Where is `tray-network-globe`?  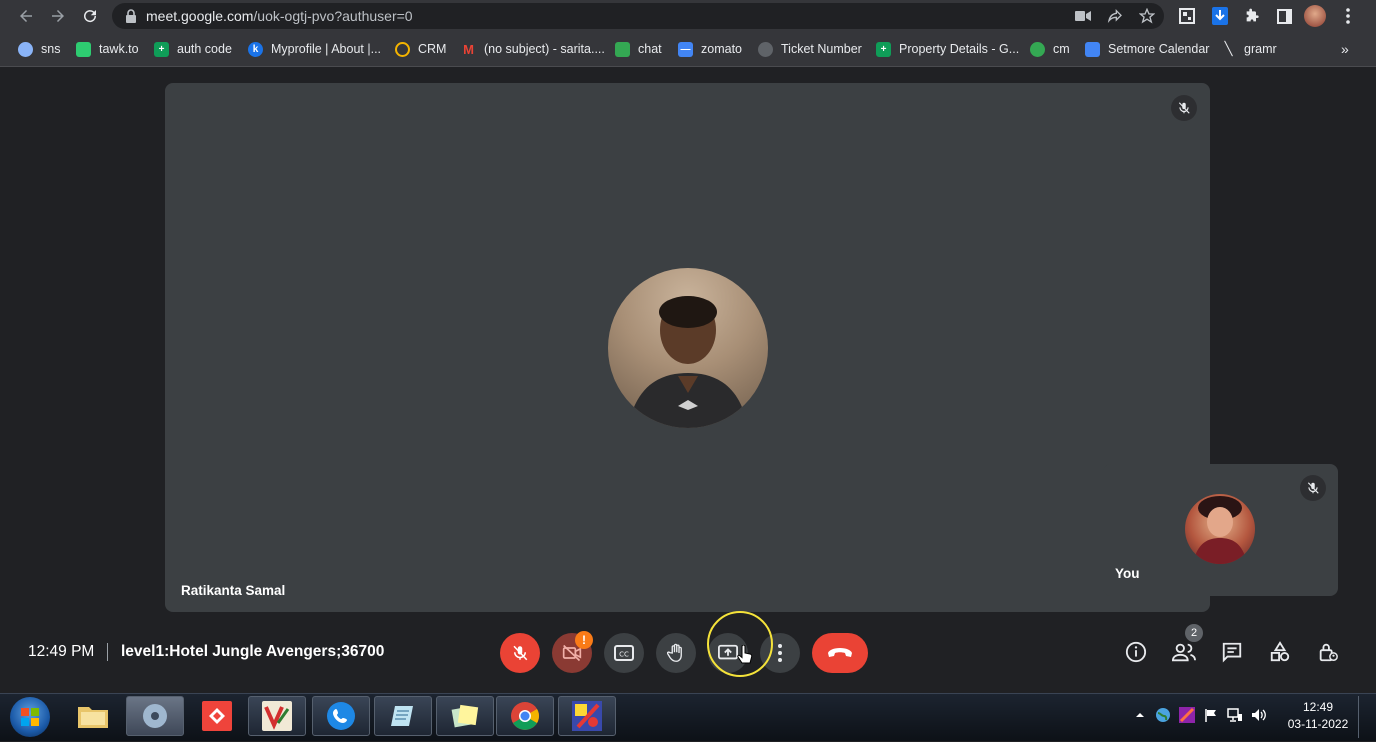
tray-network-globe is located at coordinates (1163, 715).